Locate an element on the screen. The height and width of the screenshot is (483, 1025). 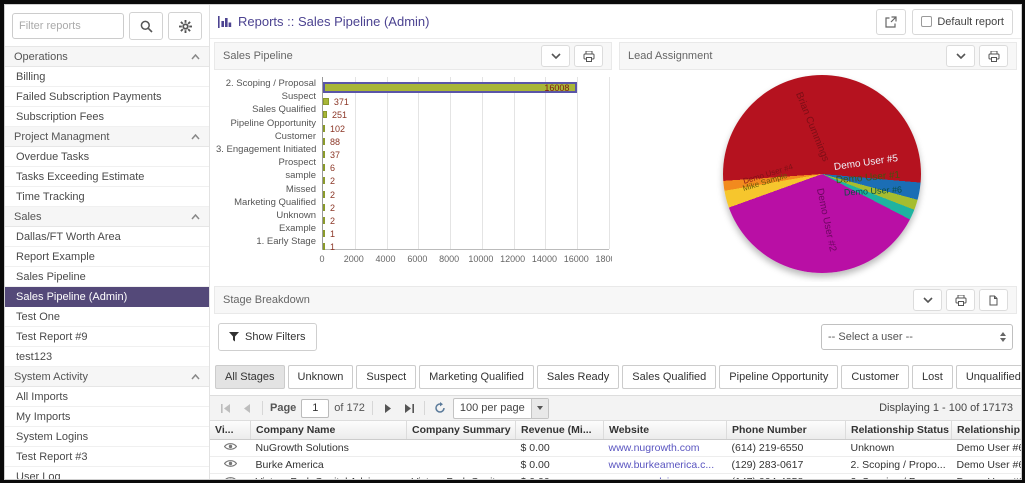
sidebar-item-test123: test123 is located at coordinates (107, 357).